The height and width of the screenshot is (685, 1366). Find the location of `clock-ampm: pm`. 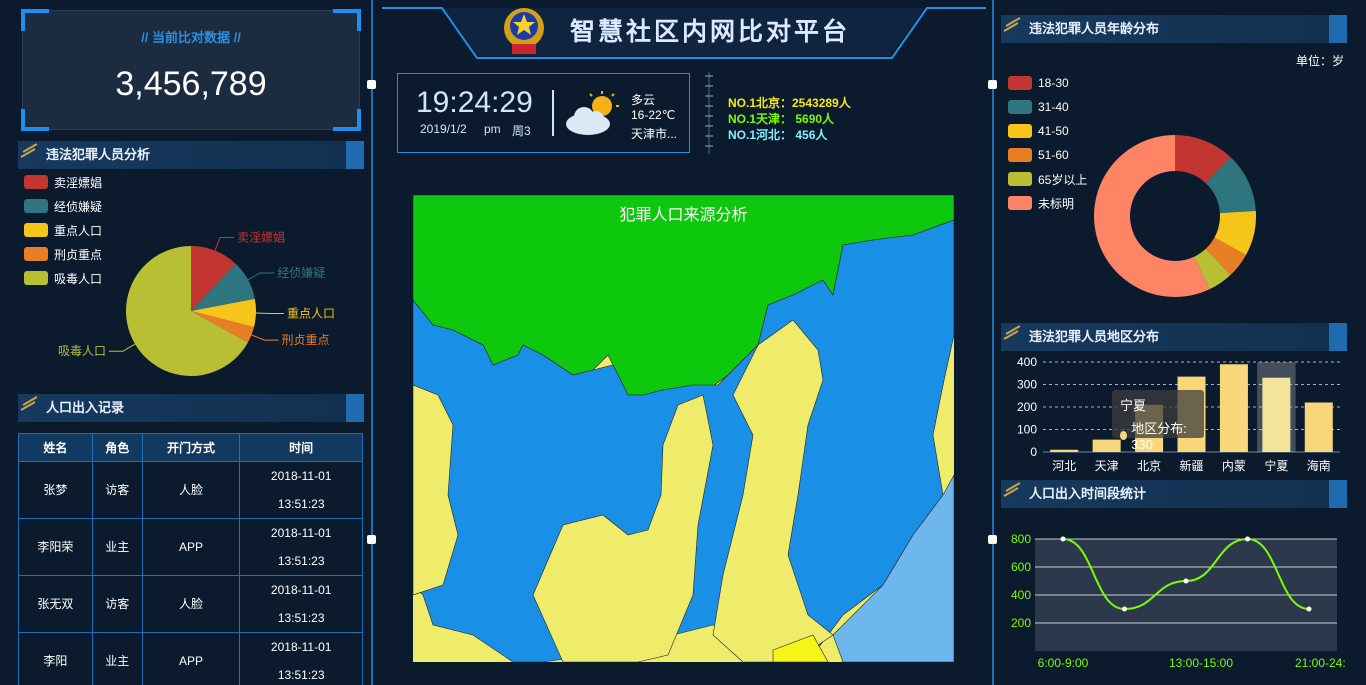

clock-ampm: pm is located at coordinates (492, 129).